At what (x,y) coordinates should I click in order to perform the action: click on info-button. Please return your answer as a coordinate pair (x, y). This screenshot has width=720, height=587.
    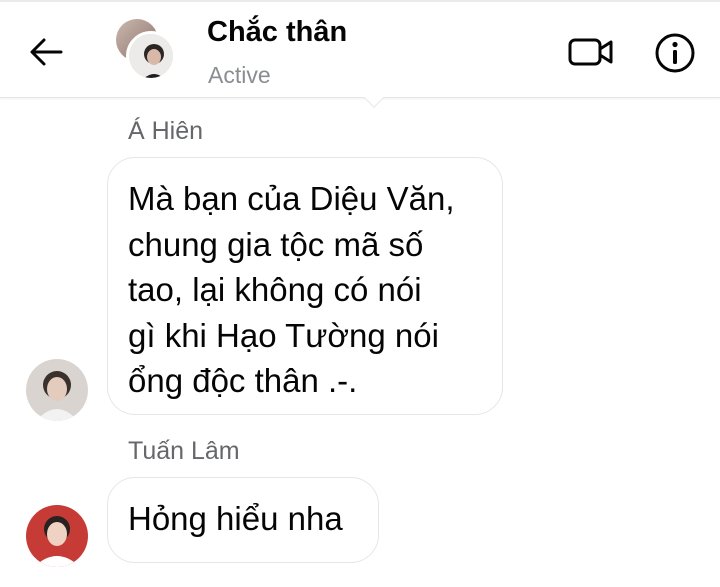
    Looking at the image, I should click on (675, 53).